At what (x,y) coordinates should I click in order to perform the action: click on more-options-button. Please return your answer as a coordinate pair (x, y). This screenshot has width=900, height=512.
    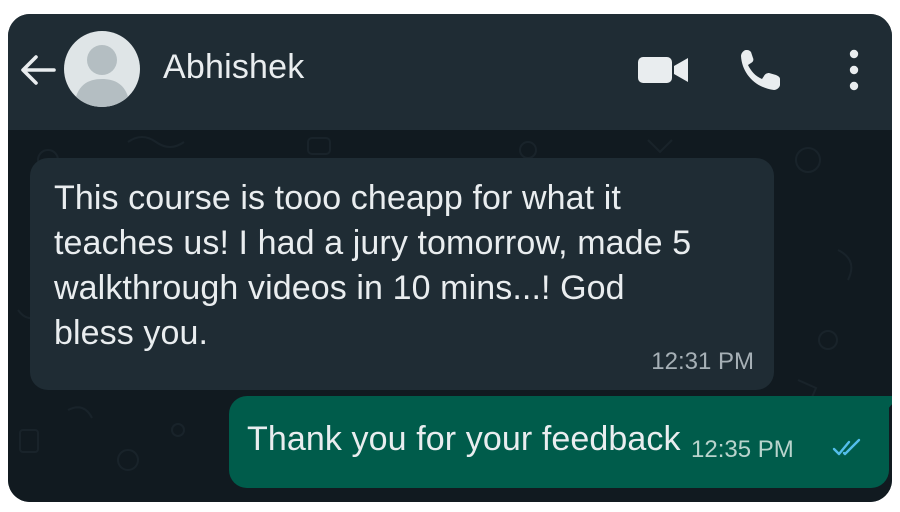
    Looking at the image, I should click on (854, 72).